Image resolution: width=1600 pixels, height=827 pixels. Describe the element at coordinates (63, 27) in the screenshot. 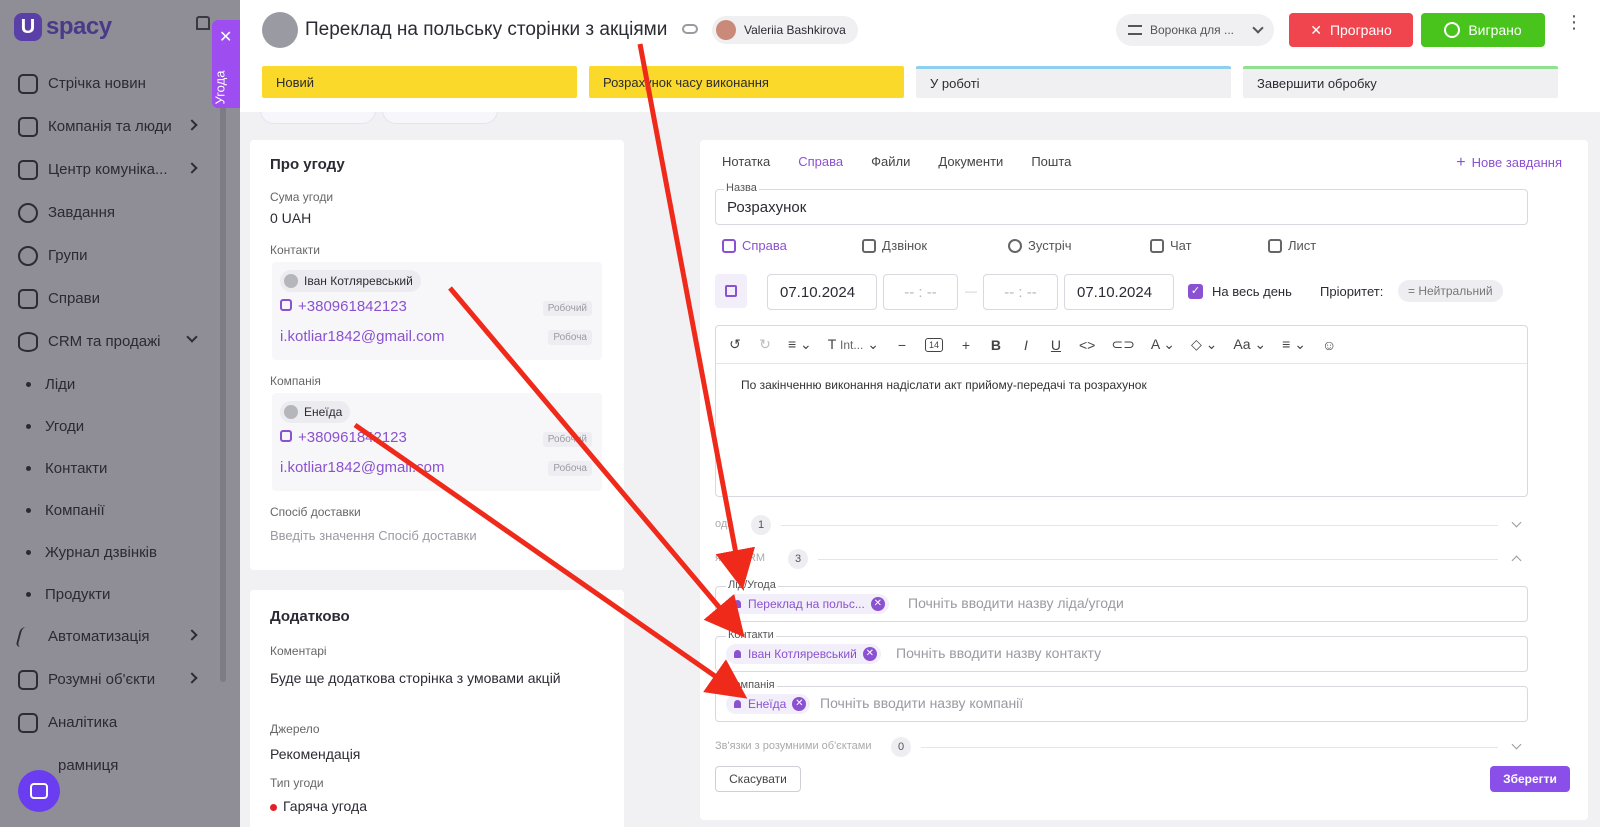

I see `app-logo: U spacy` at that location.